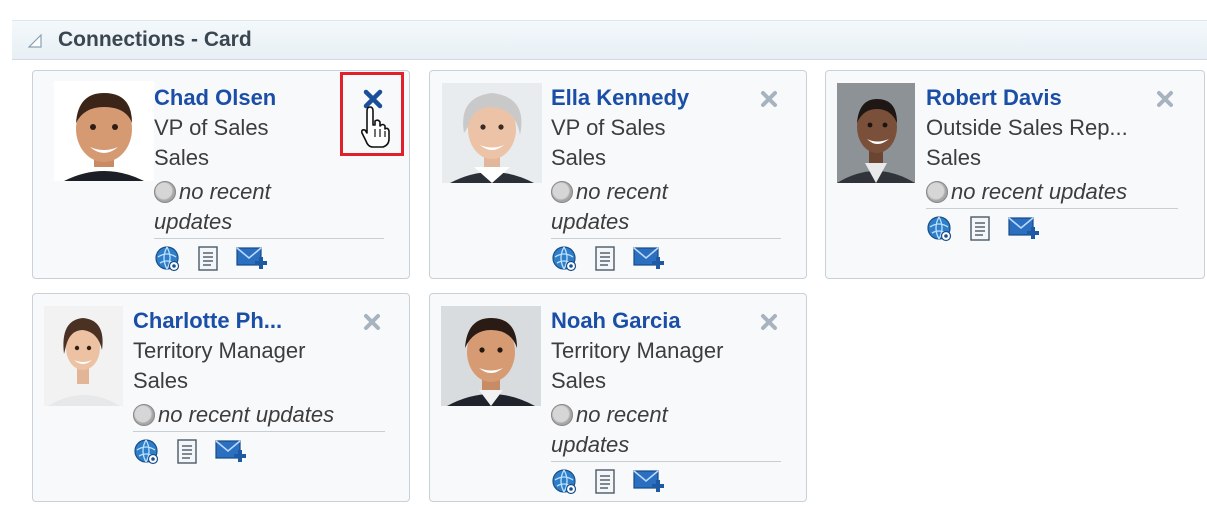 The image size is (1207, 508). Describe the element at coordinates (372, 114) in the screenshot. I see `highlight-box` at that location.